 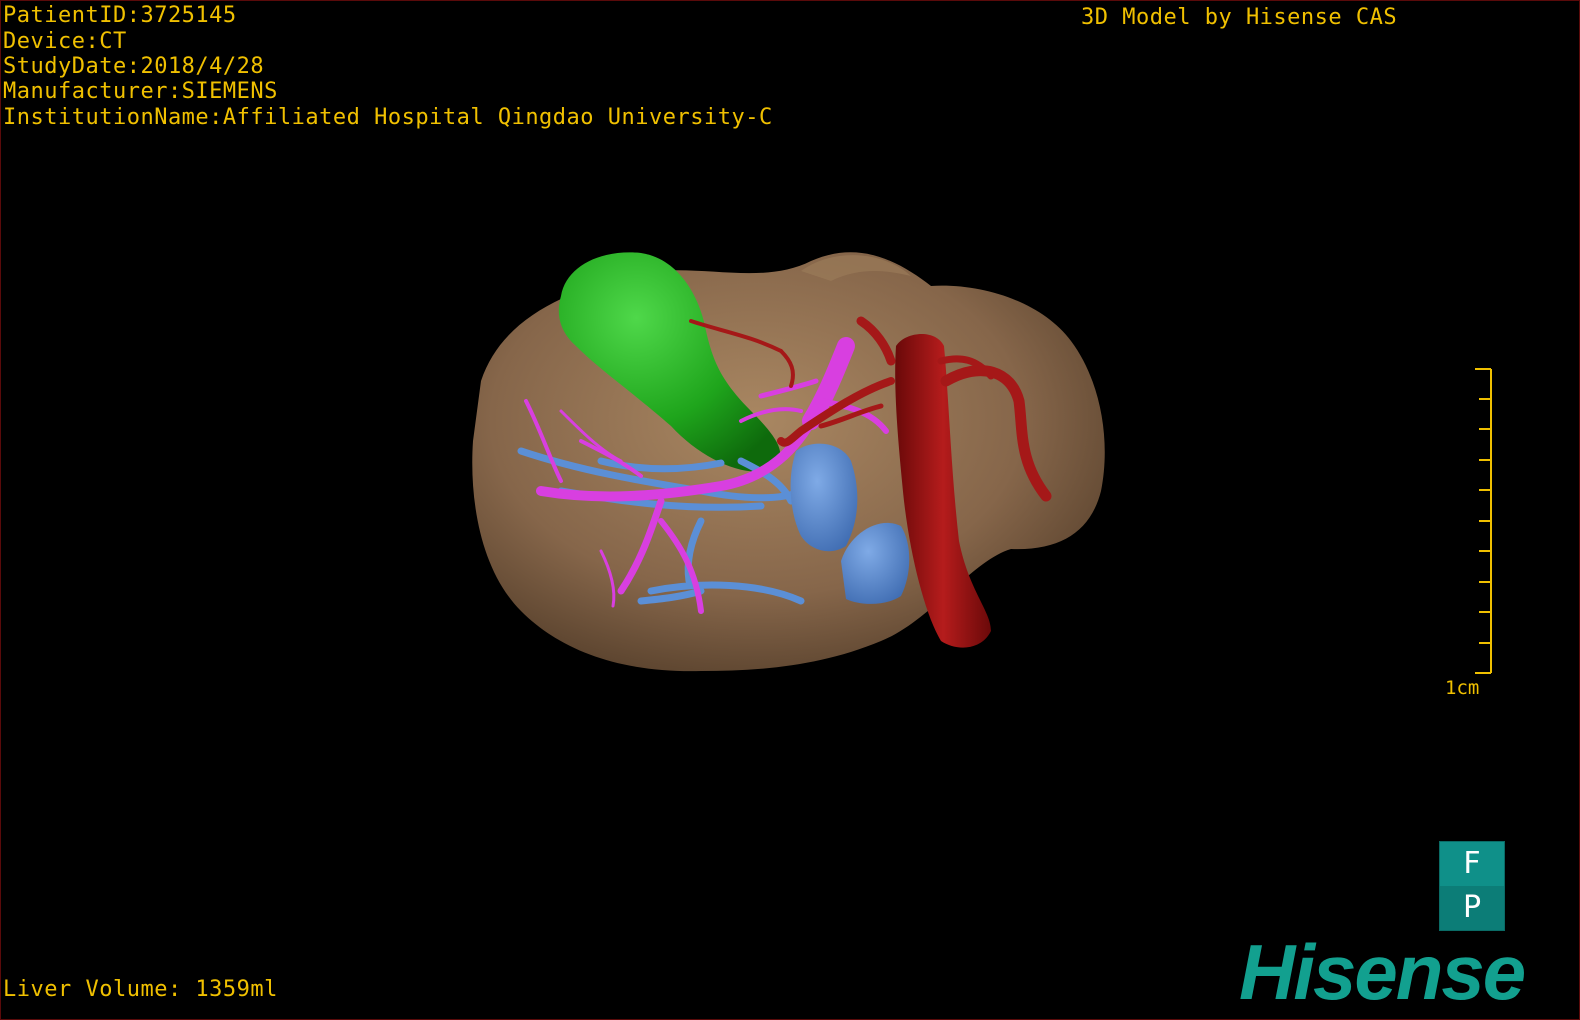 I want to click on vena-cava-blue, so click(x=824, y=497).